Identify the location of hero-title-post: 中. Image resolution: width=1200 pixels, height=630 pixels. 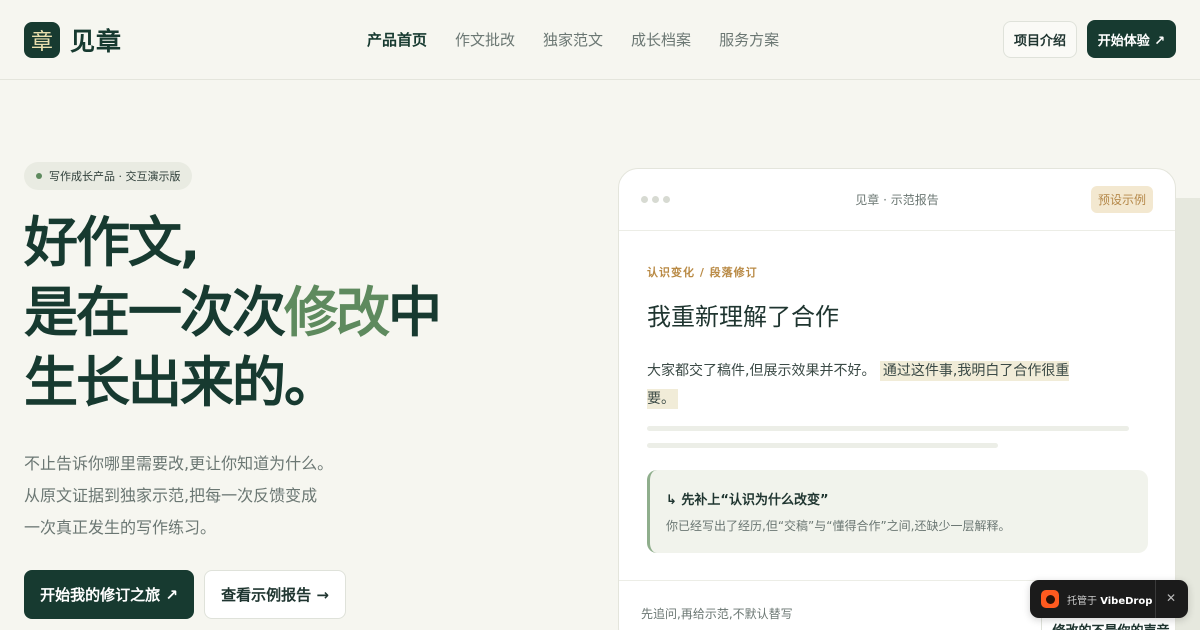
(415, 312).